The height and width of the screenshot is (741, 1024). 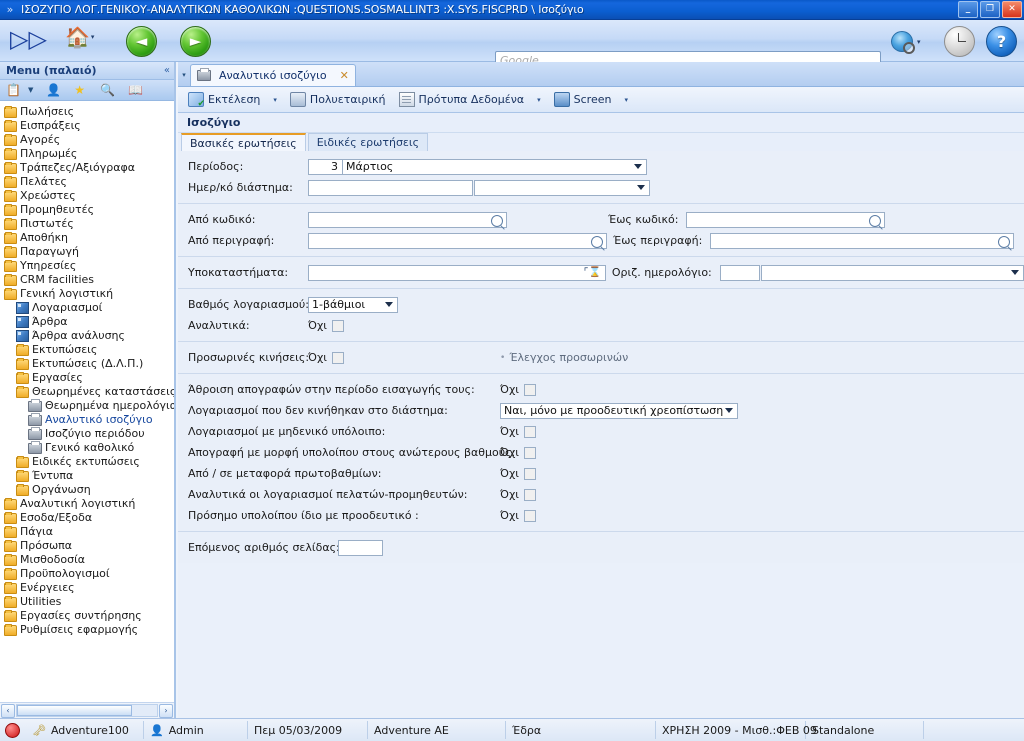 I want to click on close-icon: ✕, so click(x=344, y=75).